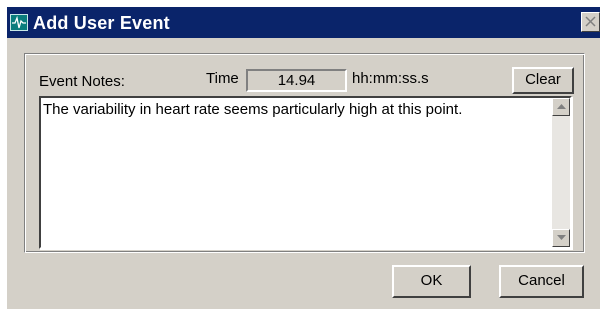 The height and width of the screenshot is (309, 600). Describe the element at coordinates (222, 78) in the screenshot. I see `time-label: Time` at that location.